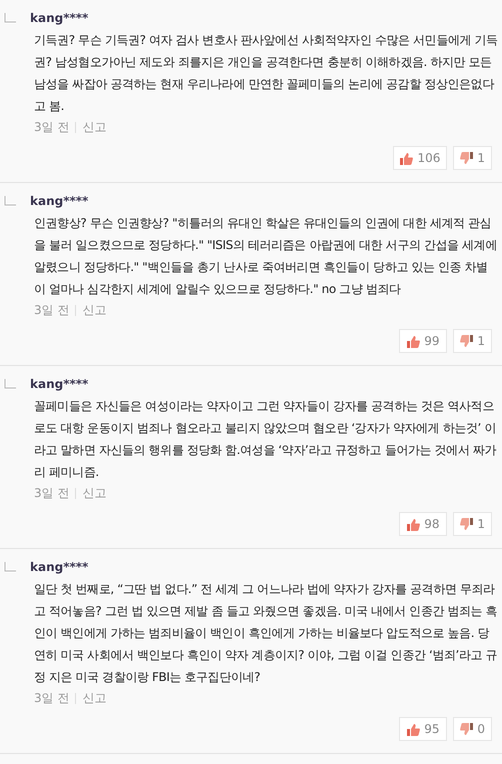 The image size is (502, 764). What do you see at coordinates (423, 729) in the screenshot?
I see `like-button: 95` at bounding box center [423, 729].